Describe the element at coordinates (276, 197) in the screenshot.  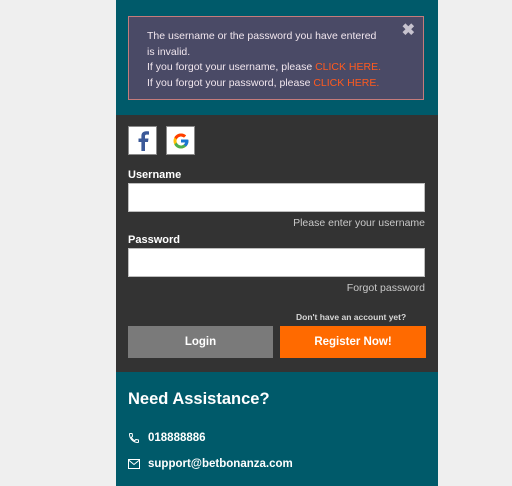
I see `username-input` at that location.